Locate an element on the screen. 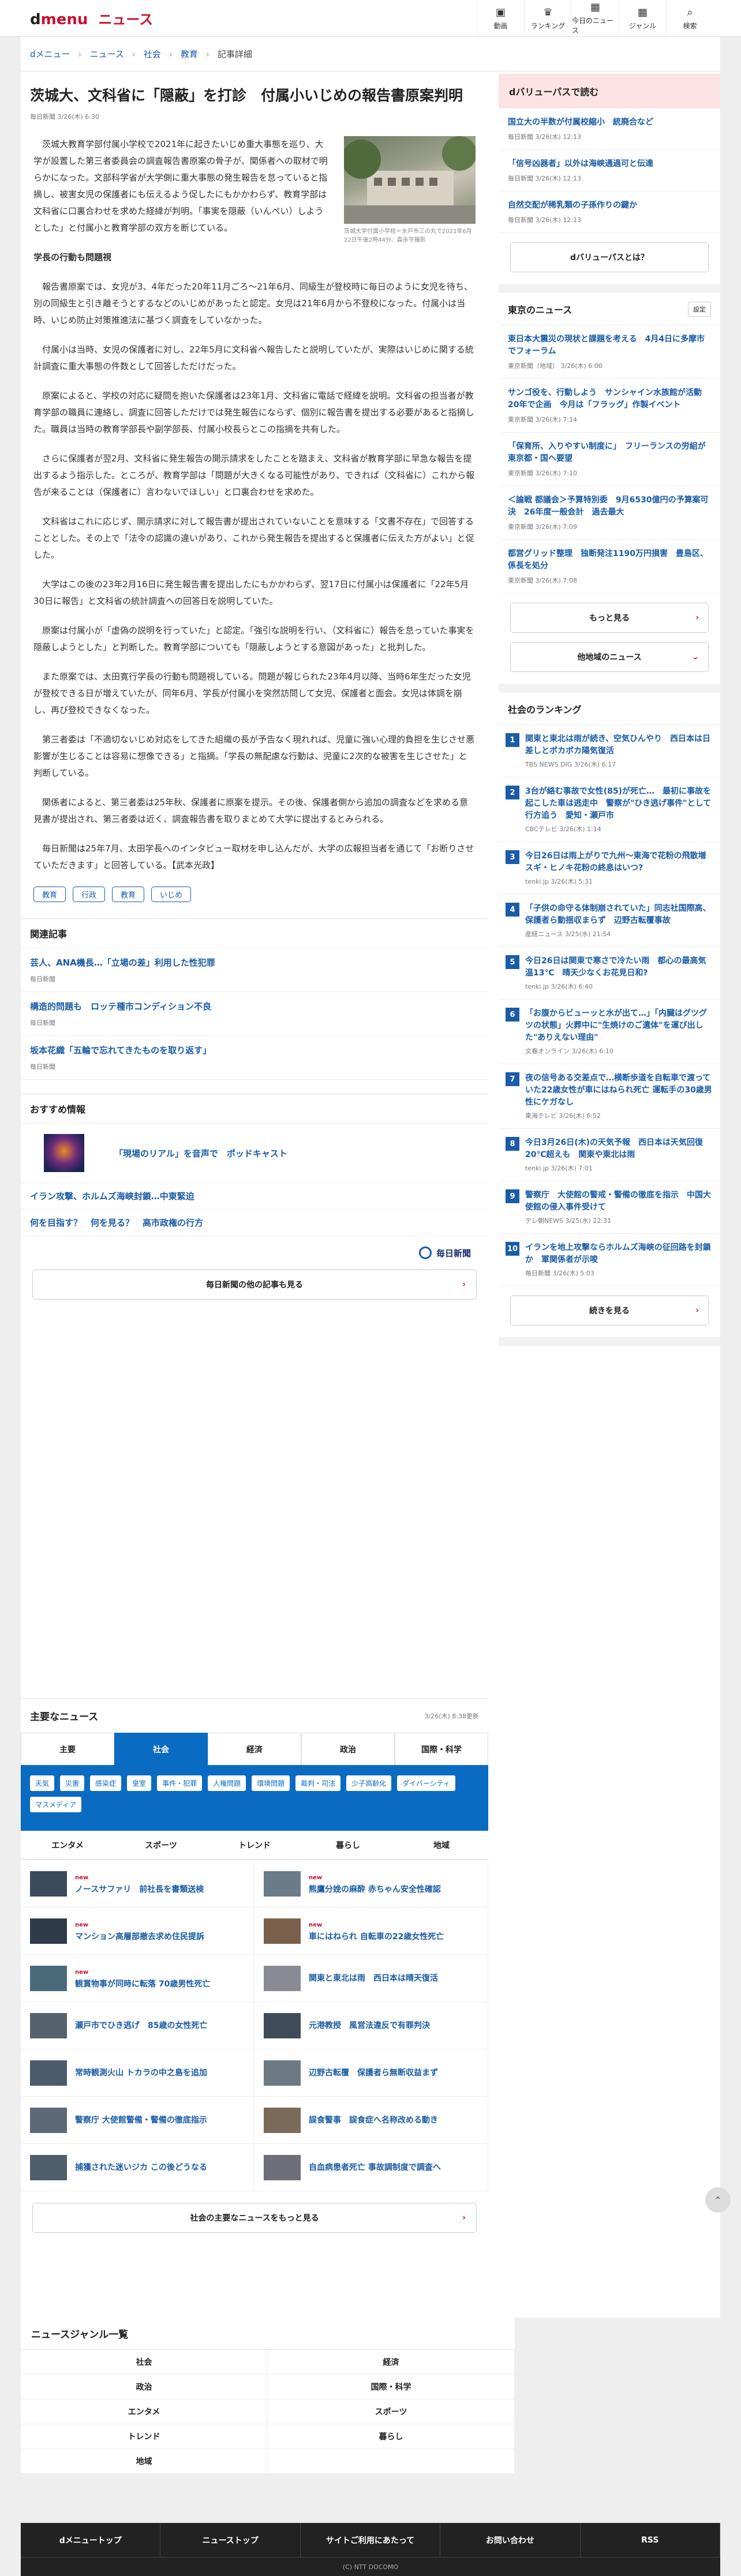 The image size is (741, 2576). ranking-more-button: 続きを見る › is located at coordinates (610, 1310).